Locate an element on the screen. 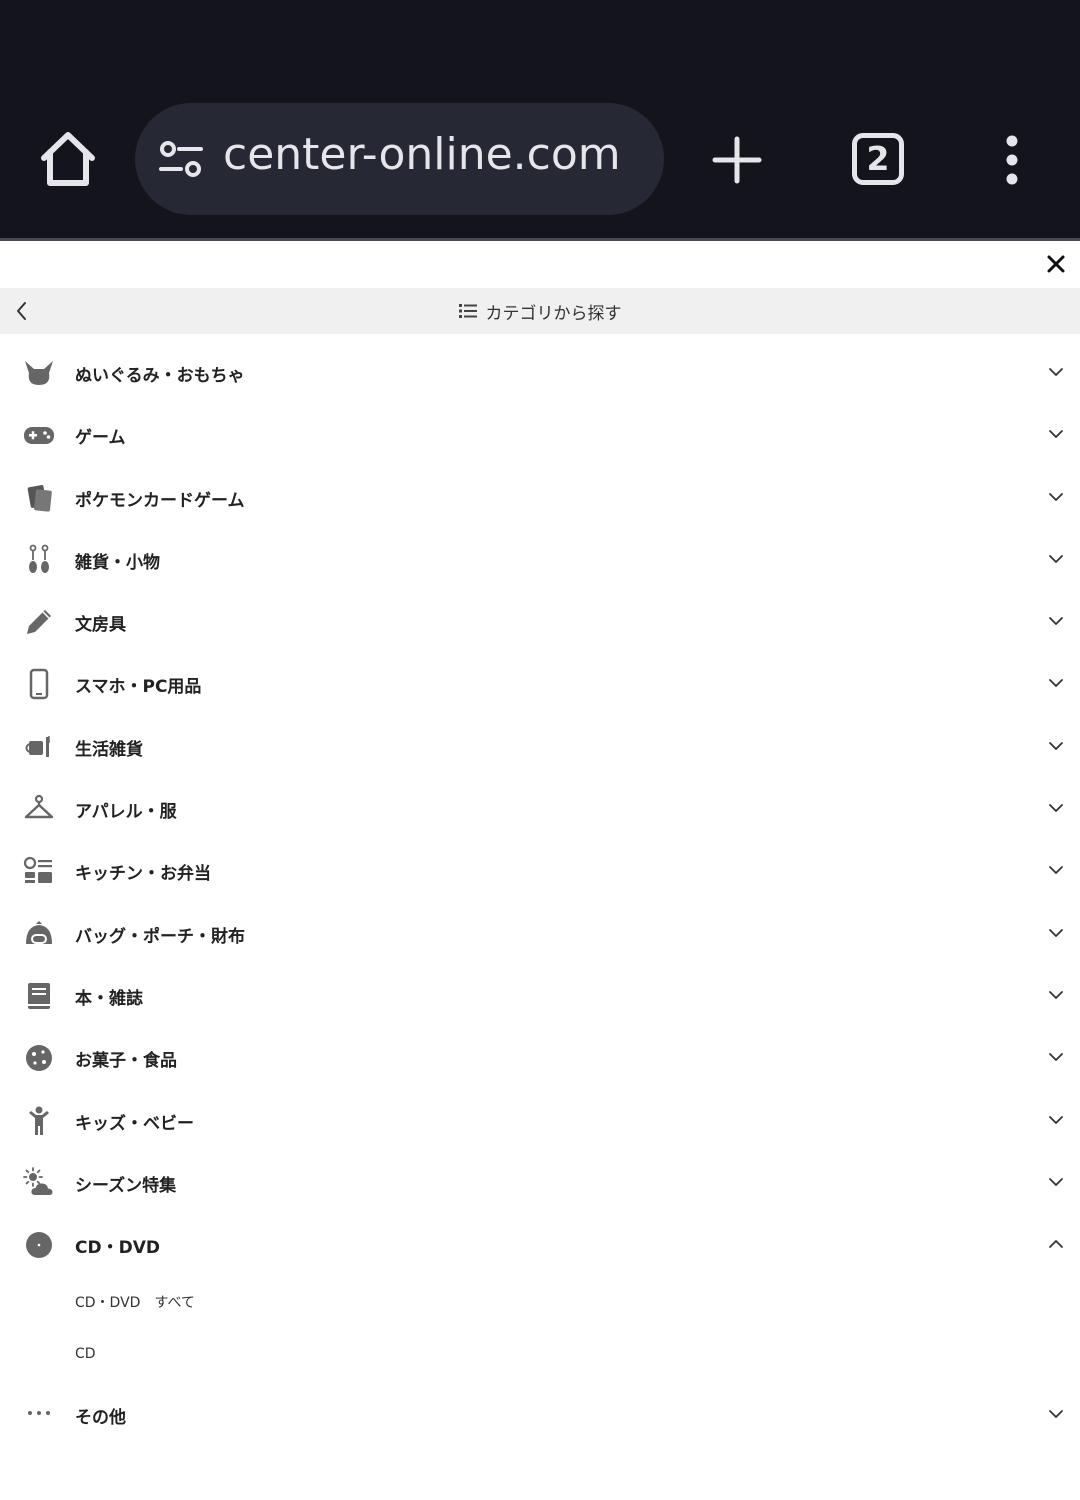 The width and height of the screenshot is (1080, 1500). new-tab-icon is located at coordinates (737, 160).